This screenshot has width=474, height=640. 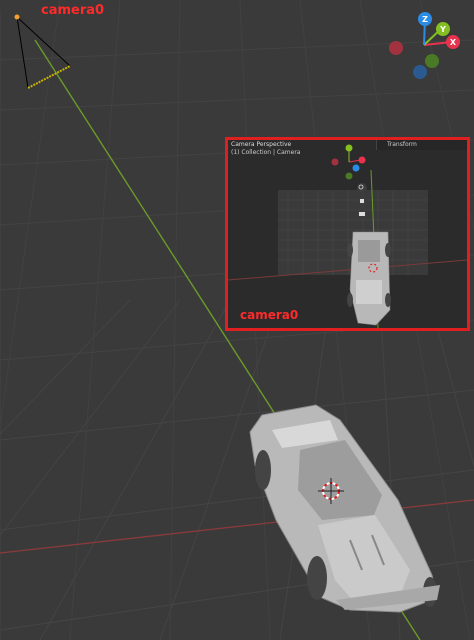 What do you see at coordinates (432, 61) in the screenshot?
I see `negative-y-axis-handle` at bounding box center [432, 61].